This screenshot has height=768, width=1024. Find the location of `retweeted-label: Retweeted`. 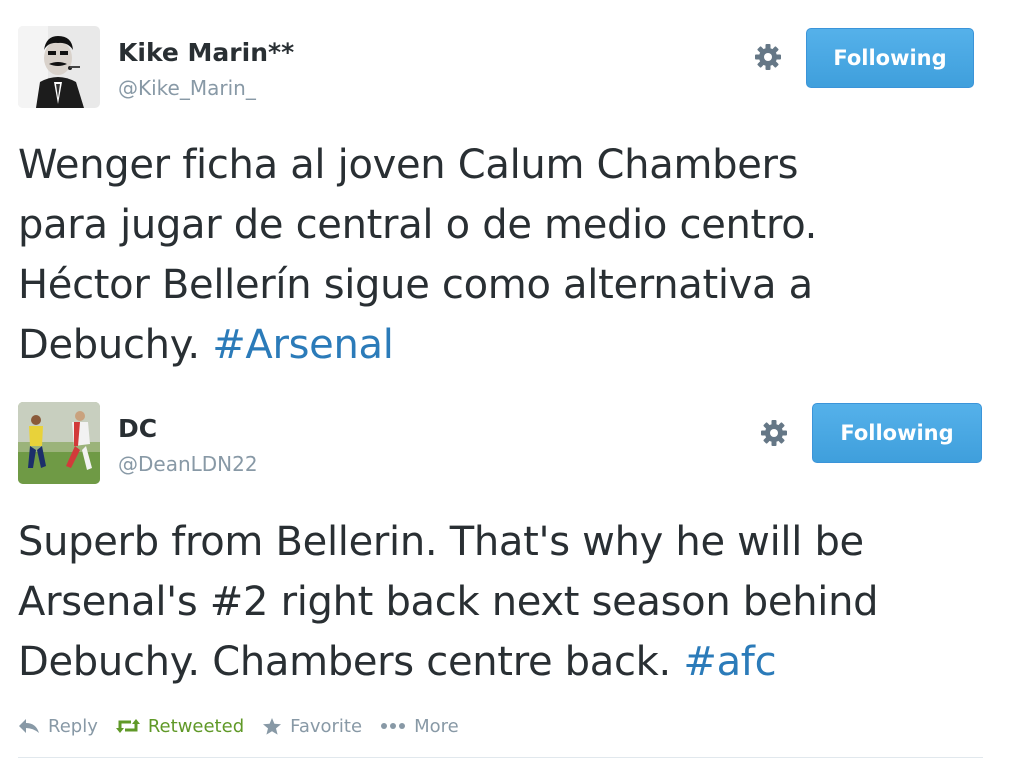

retweeted-label: Retweeted is located at coordinates (196, 726).